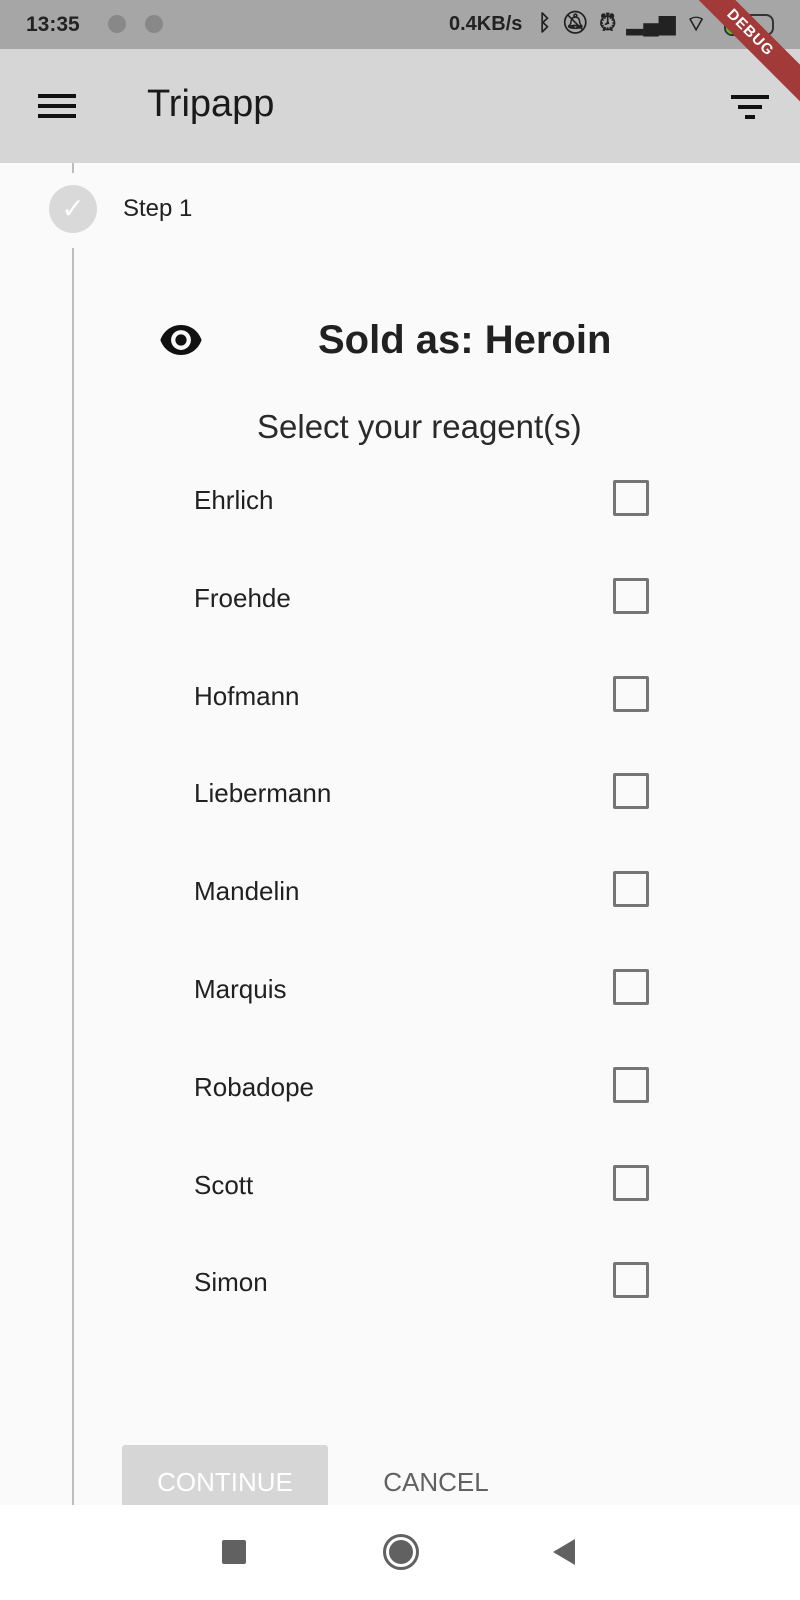  Describe the element at coordinates (224, 1184) in the screenshot. I see `reagent-label: Scott` at that location.